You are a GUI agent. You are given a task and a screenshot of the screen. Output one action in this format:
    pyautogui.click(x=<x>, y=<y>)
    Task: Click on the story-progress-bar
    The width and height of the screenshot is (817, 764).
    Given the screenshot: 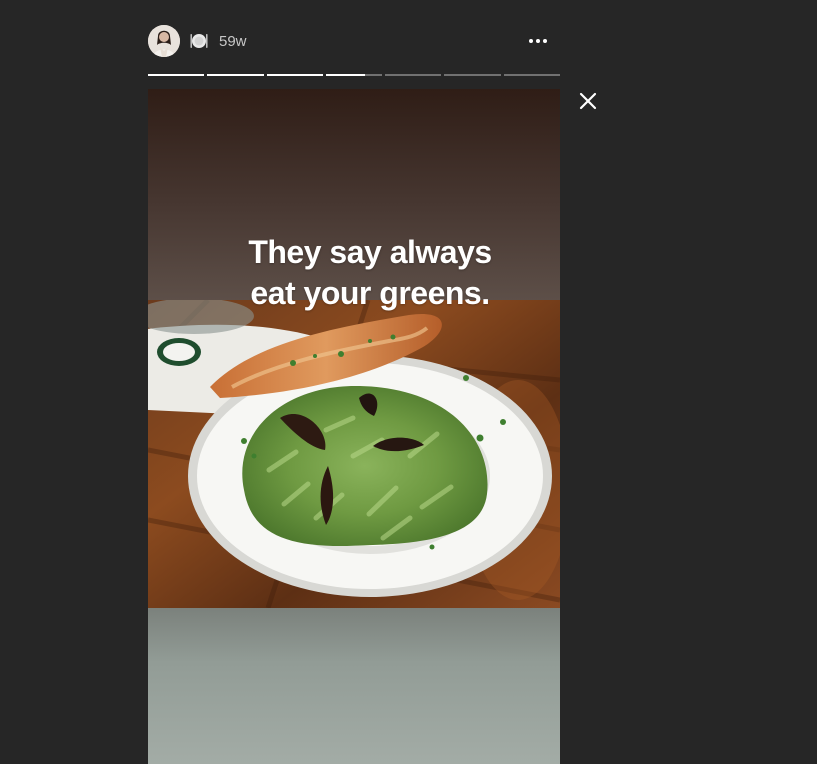 What is the action you would take?
    pyautogui.click(x=354, y=75)
    